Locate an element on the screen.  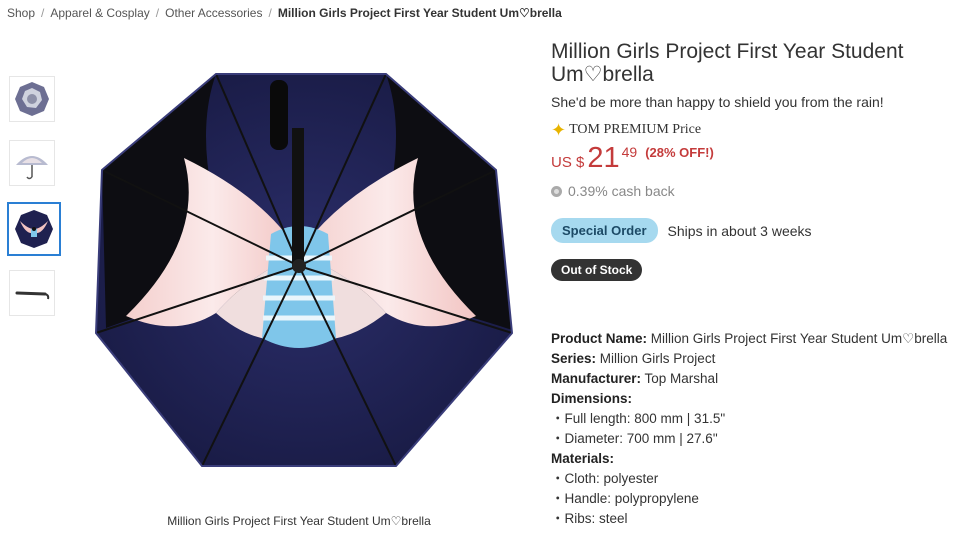
premium-label-text: TOM PREMIUM Price is located at coordinates (635, 129).